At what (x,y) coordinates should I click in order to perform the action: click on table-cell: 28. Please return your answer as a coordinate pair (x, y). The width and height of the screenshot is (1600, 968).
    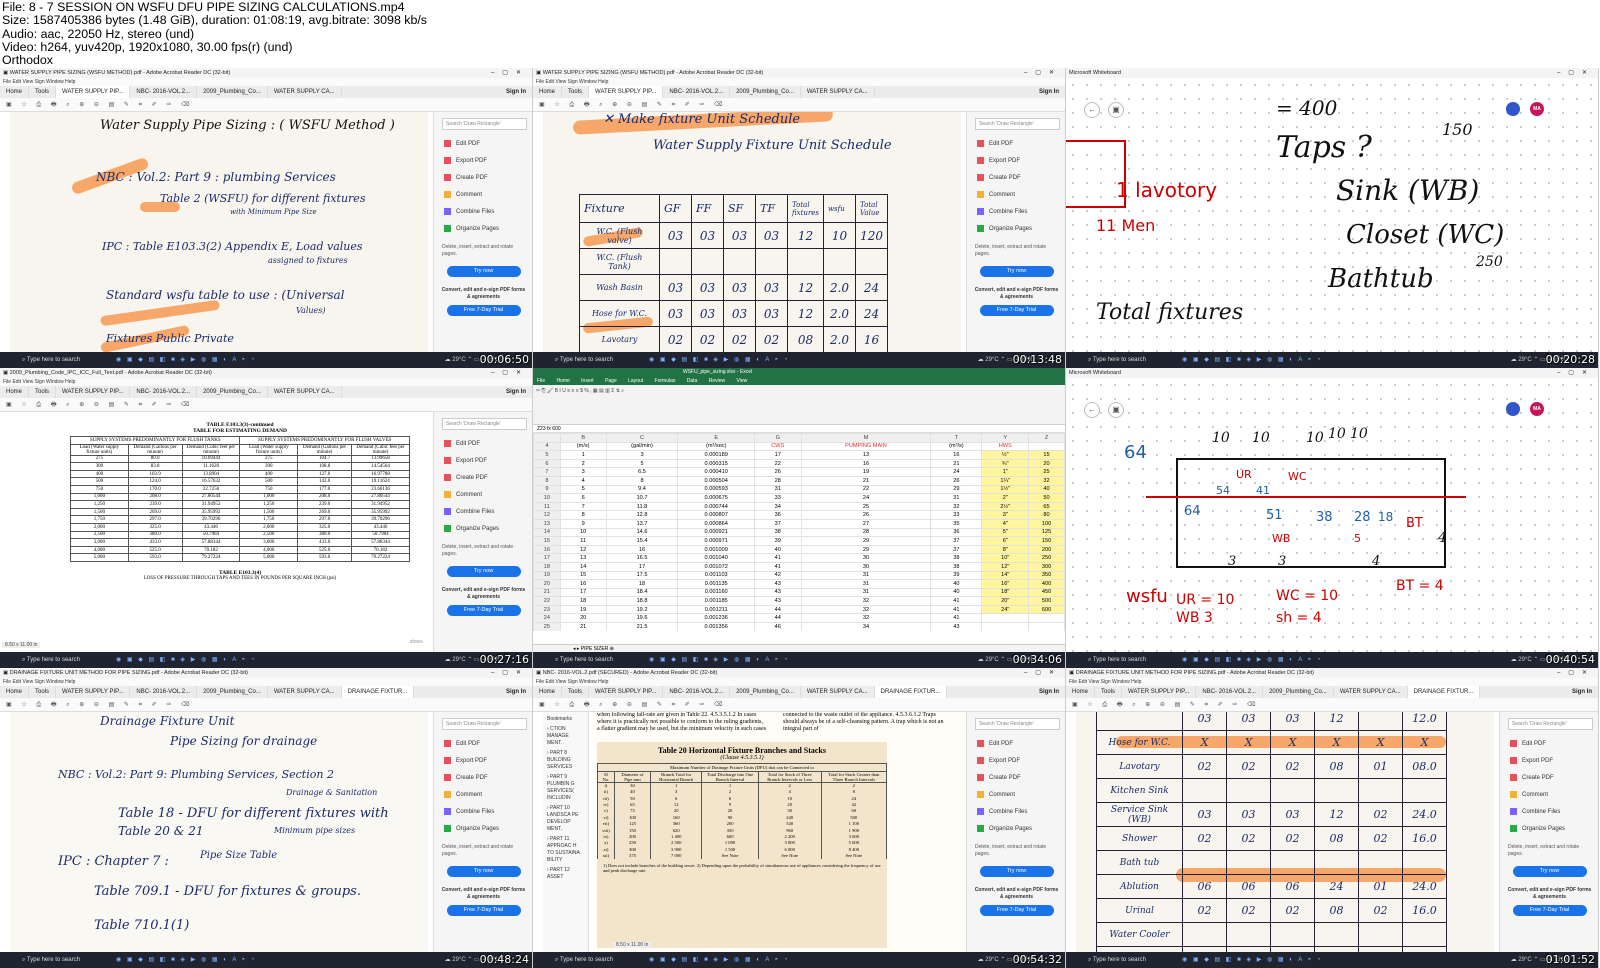
    Looking at the image, I should click on (777, 480).